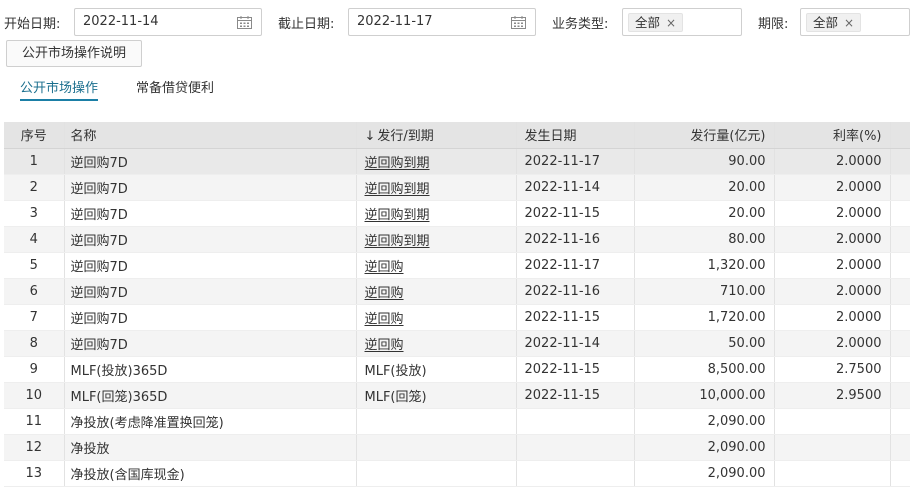  What do you see at coordinates (210, 135) in the screenshot?
I see `col-header-name: 名称` at bounding box center [210, 135].